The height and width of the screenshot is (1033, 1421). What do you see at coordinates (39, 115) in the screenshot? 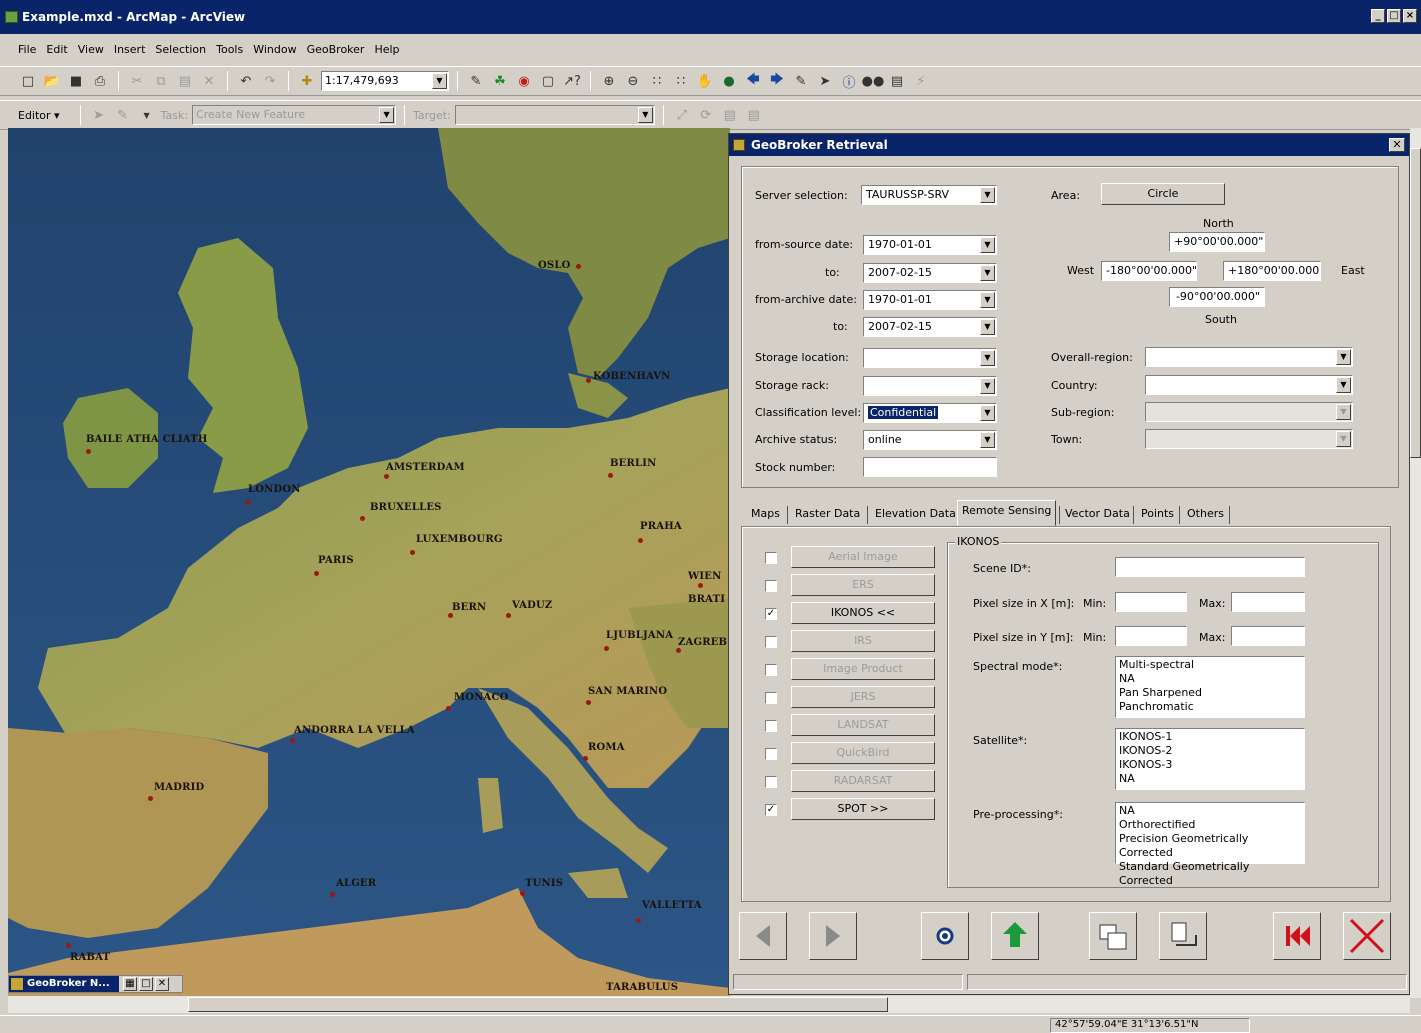
I see `editor-menu: Editor ▾` at bounding box center [39, 115].